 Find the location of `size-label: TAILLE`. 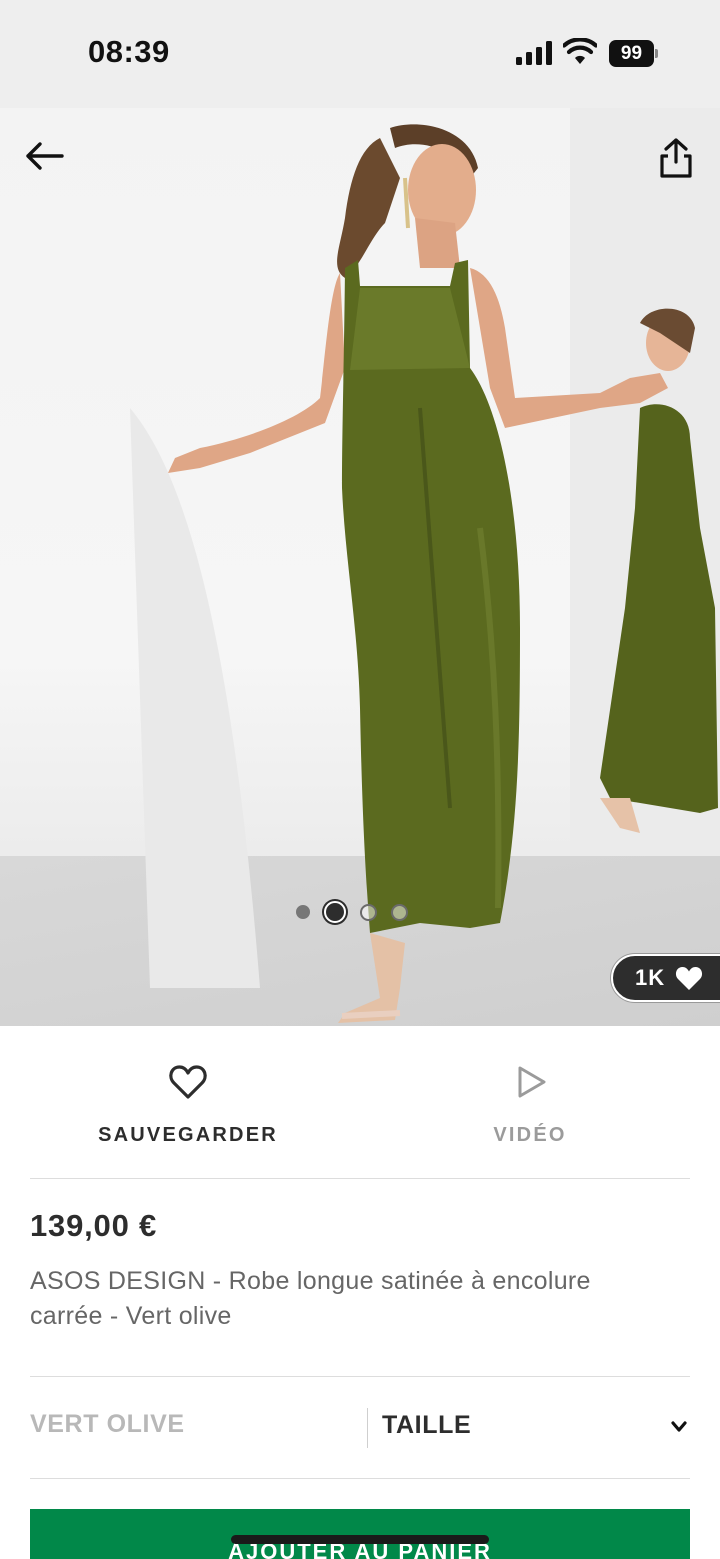

size-label: TAILLE is located at coordinates (427, 1425).